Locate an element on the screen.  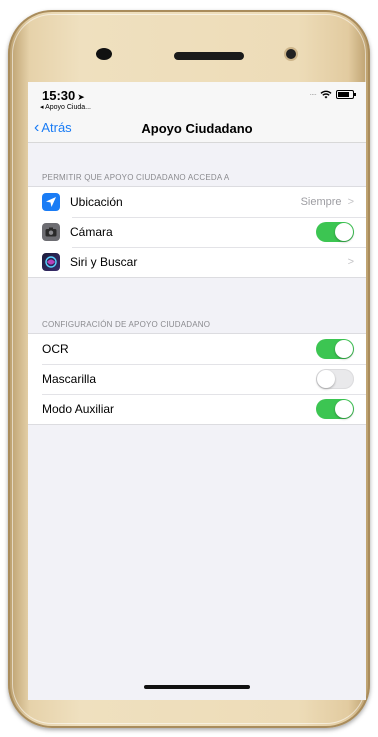
location-services-icon: ➤ is located at coordinates (81, 97).